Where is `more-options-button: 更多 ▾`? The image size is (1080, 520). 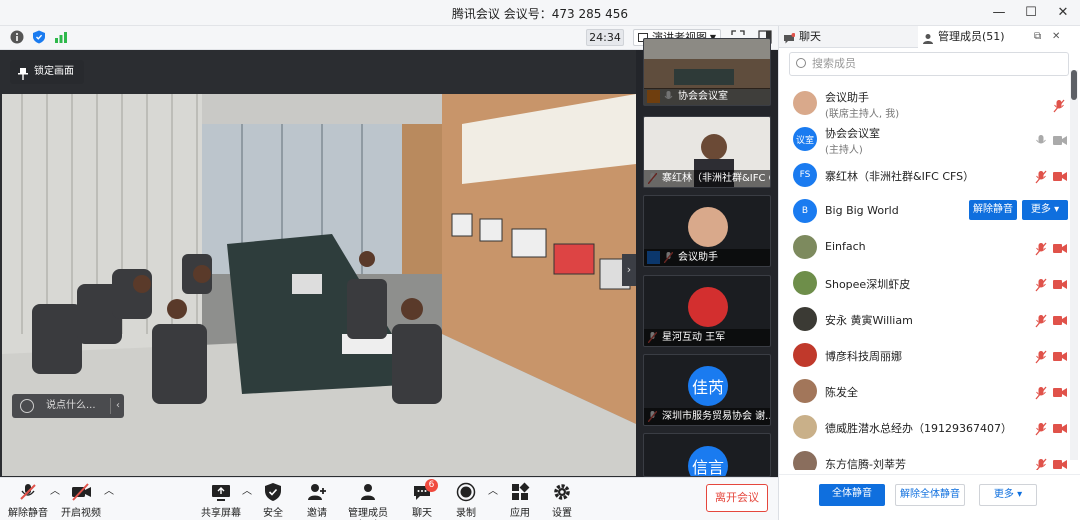 more-options-button: 更多 ▾ is located at coordinates (1008, 495).